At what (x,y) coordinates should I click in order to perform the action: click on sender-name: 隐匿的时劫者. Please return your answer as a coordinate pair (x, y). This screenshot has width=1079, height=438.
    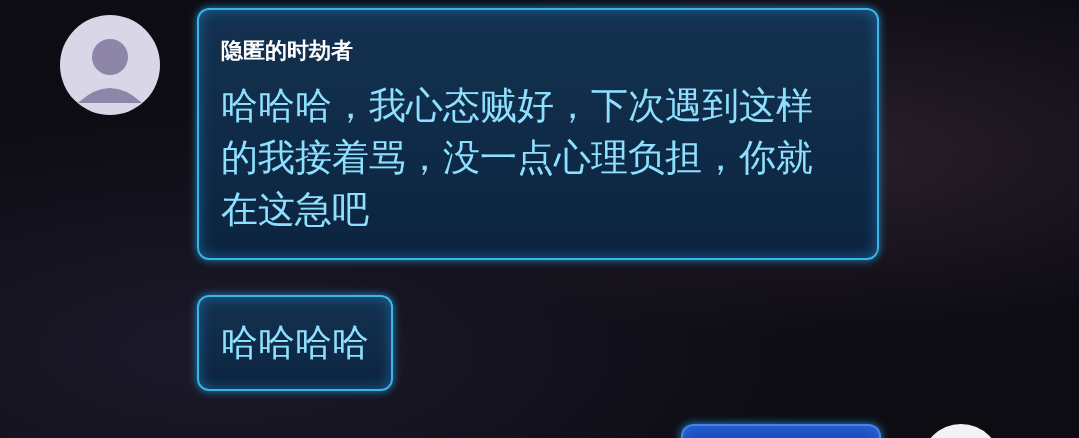
    Looking at the image, I should click on (287, 51).